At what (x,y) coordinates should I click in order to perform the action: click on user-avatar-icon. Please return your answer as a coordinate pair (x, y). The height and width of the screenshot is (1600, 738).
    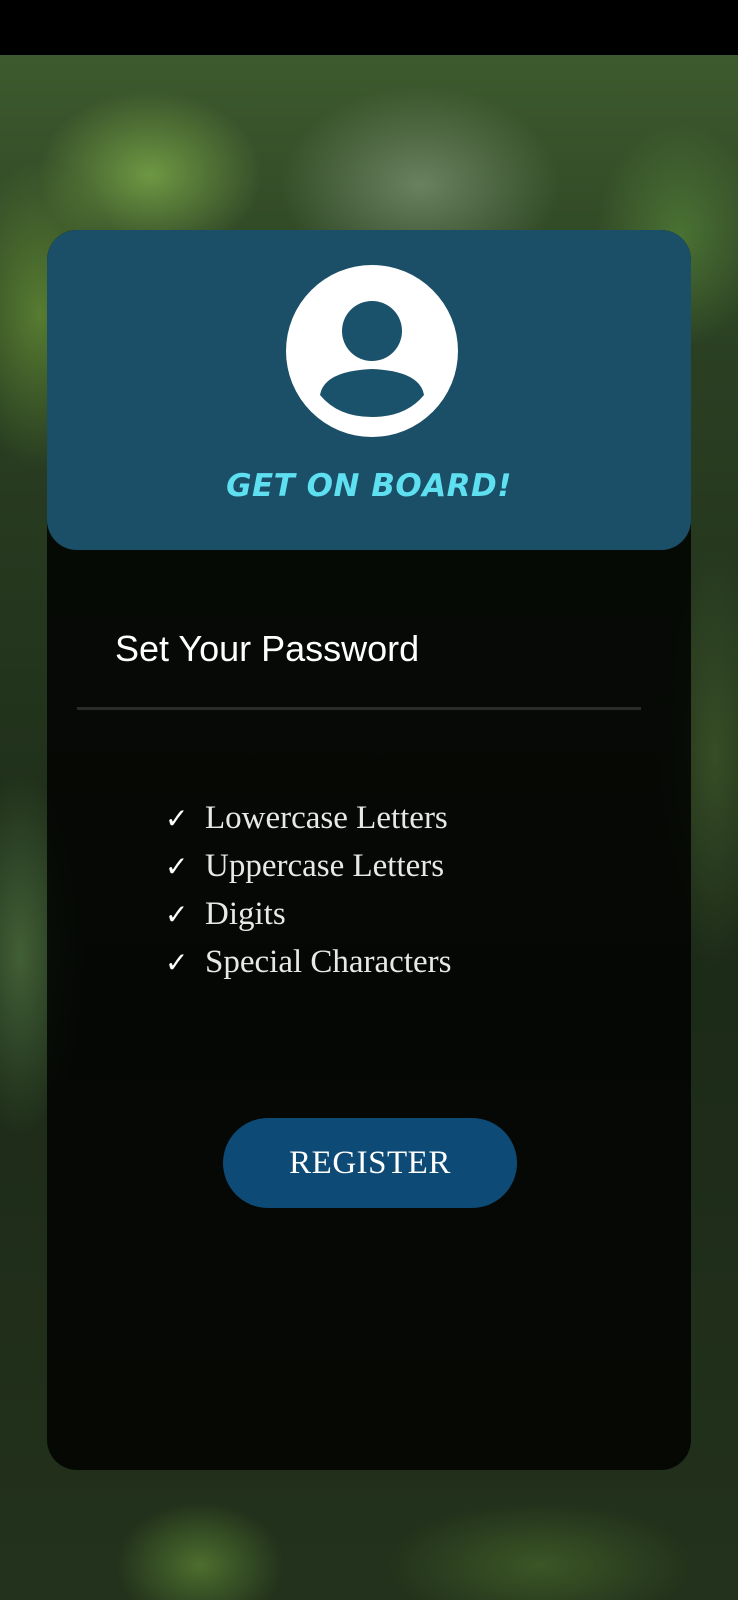
    Looking at the image, I should click on (372, 351).